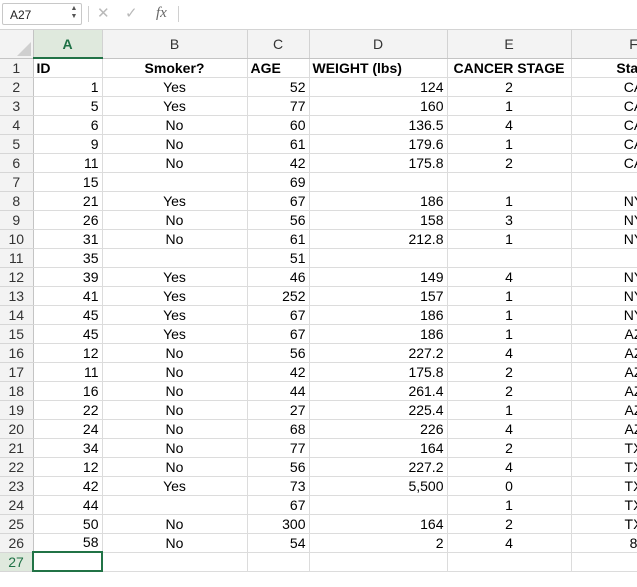 This screenshot has height=587, width=637. What do you see at coordinates (278, 524) in the screenshot?
I see `cell-c25: 300` at bounding box center [278, 524].